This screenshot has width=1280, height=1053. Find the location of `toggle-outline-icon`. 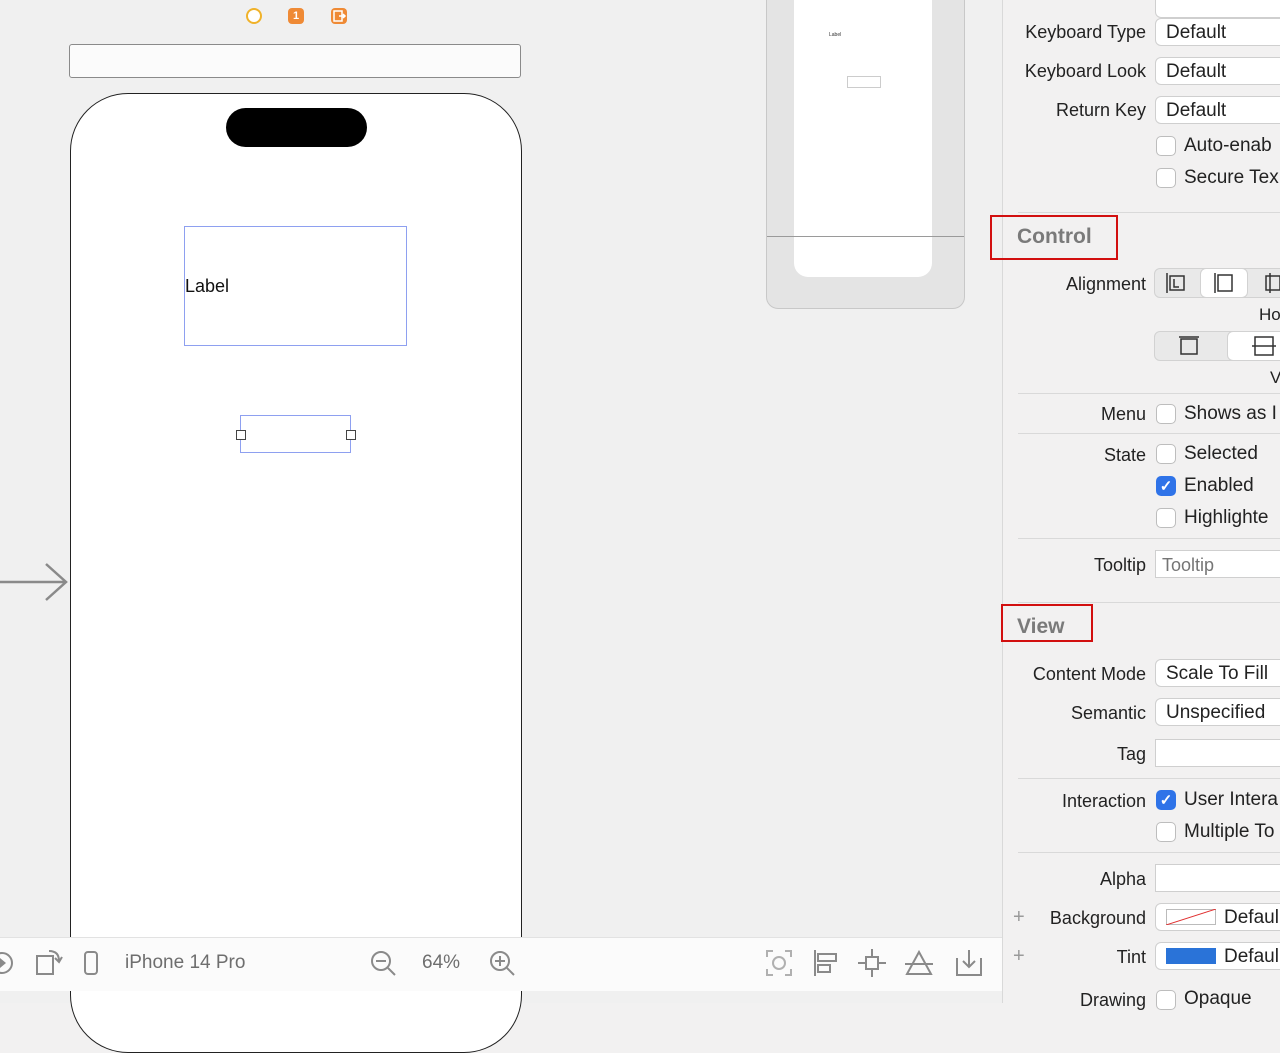

toggle-outline-icon is located at coordinates (8, 963).